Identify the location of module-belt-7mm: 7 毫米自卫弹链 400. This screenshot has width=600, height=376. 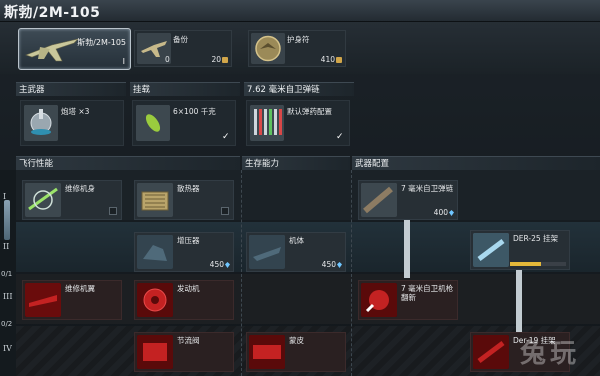
(408, 200).